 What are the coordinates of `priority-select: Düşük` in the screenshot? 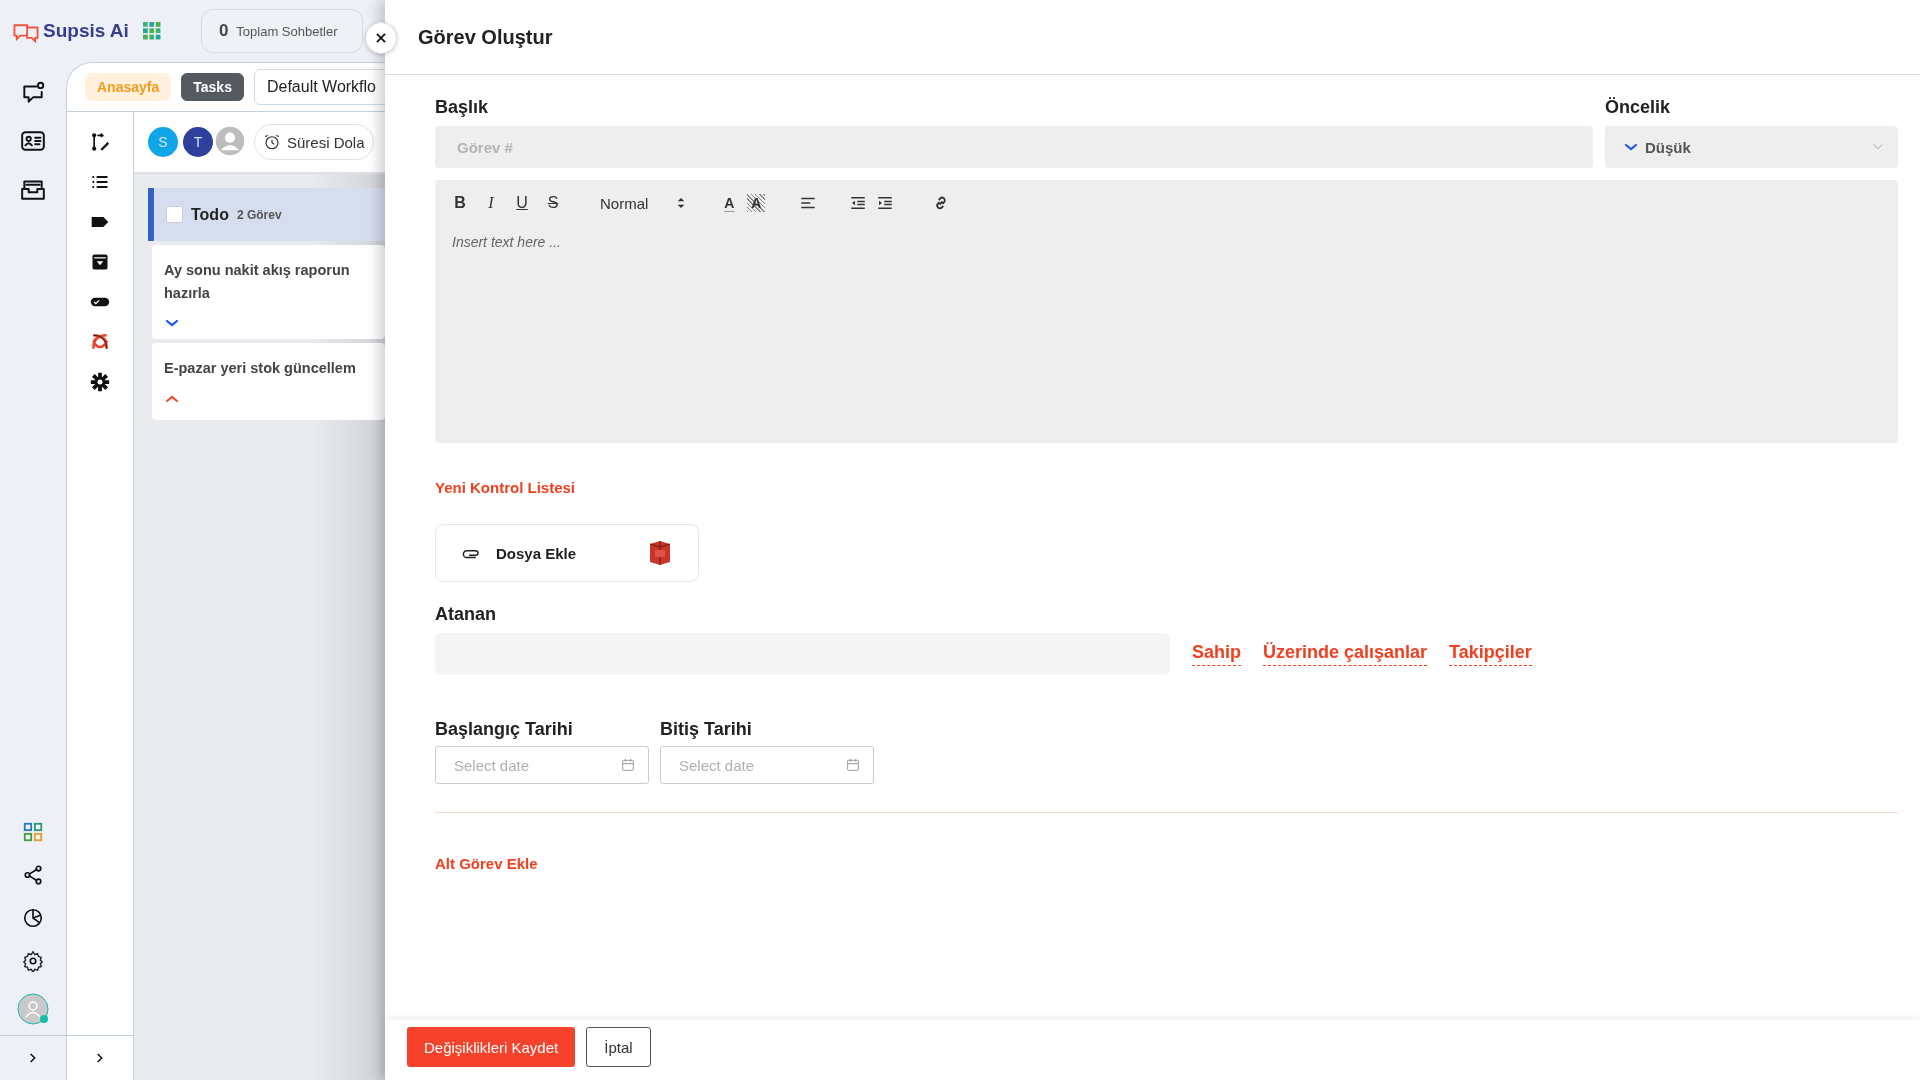 It's located at (1751, 147).